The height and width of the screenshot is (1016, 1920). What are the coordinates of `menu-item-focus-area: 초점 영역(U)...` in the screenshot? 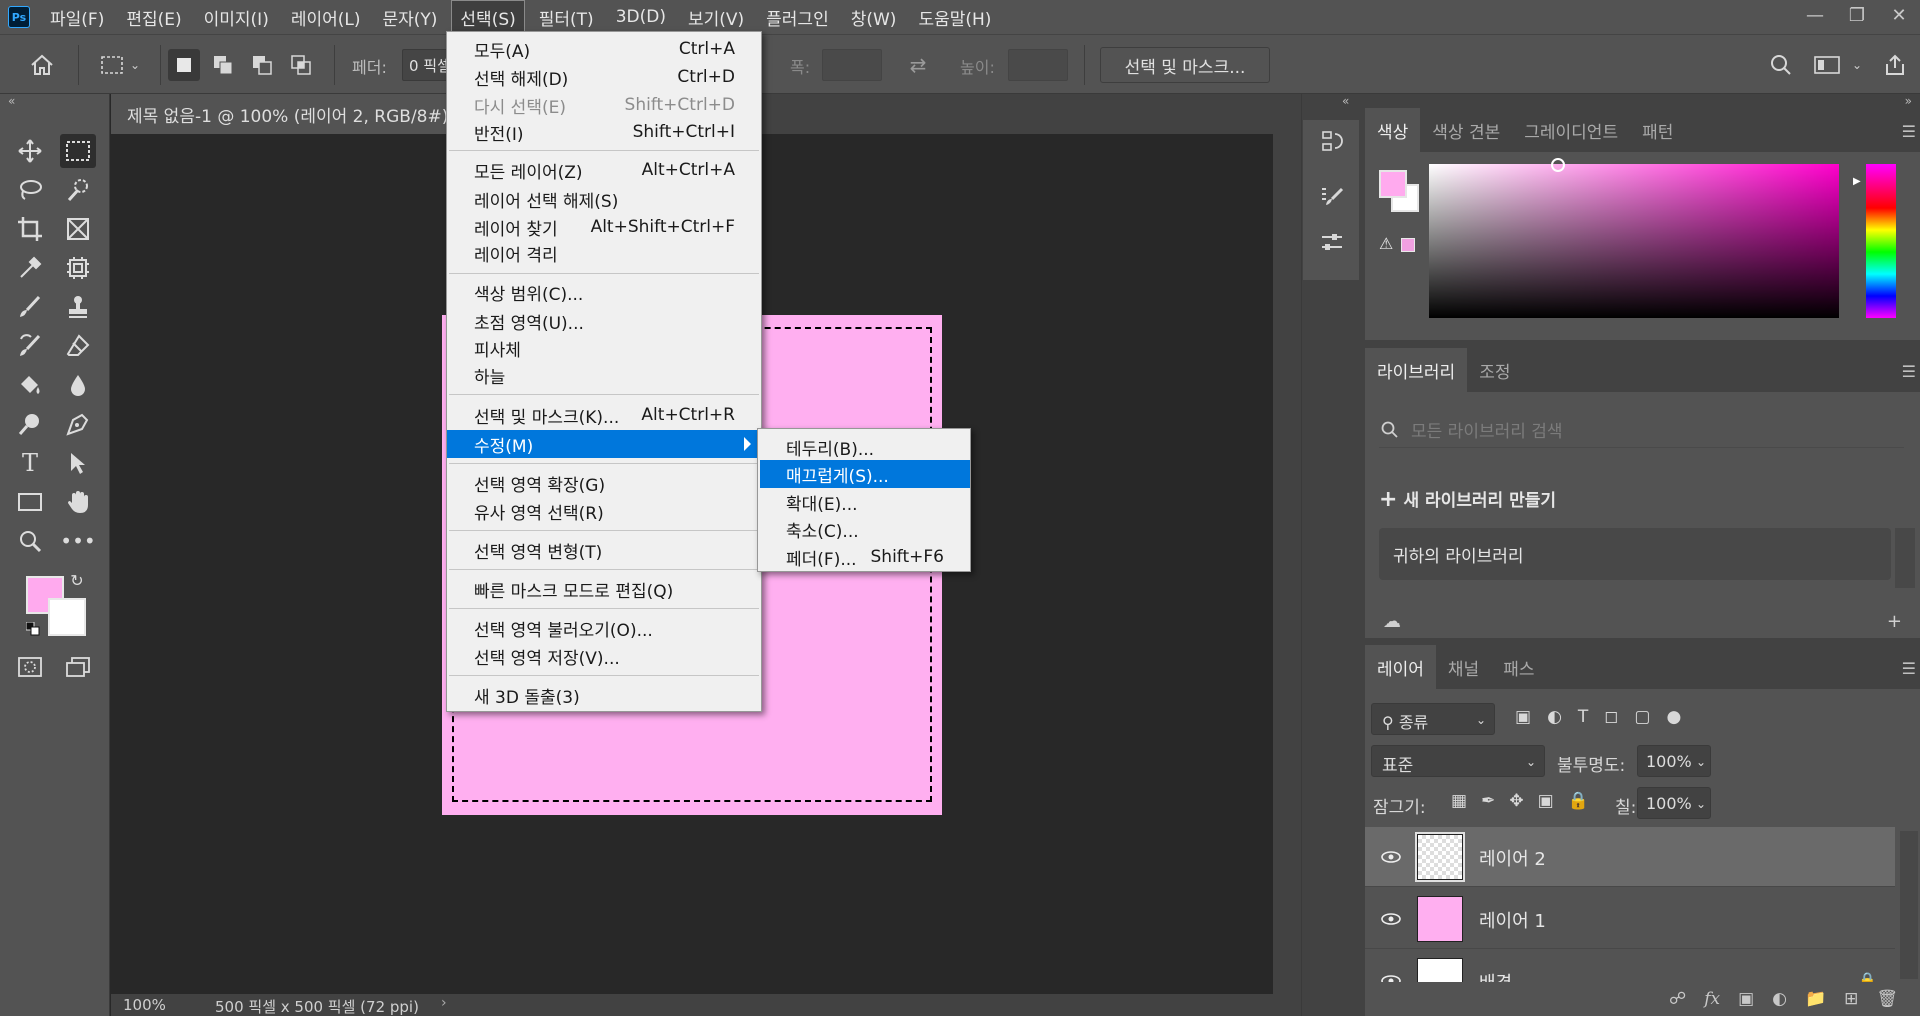 It's located at (604, 321).